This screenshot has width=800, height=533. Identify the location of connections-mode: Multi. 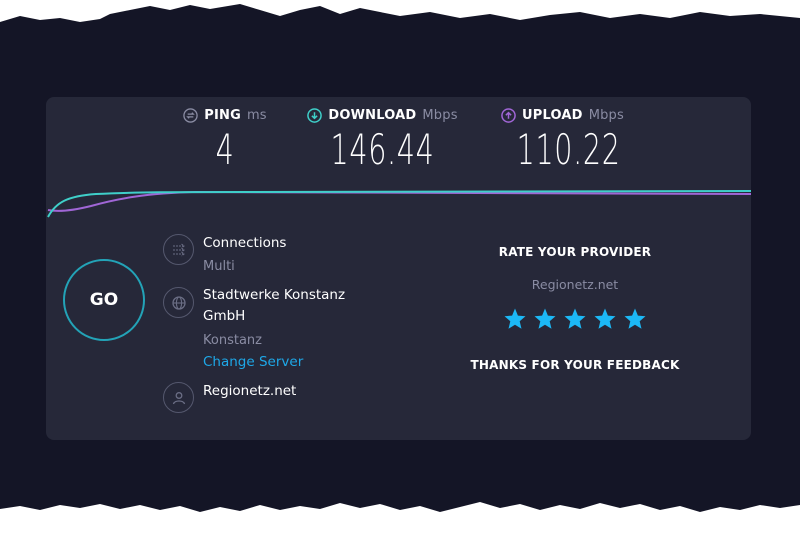
(219, 266).